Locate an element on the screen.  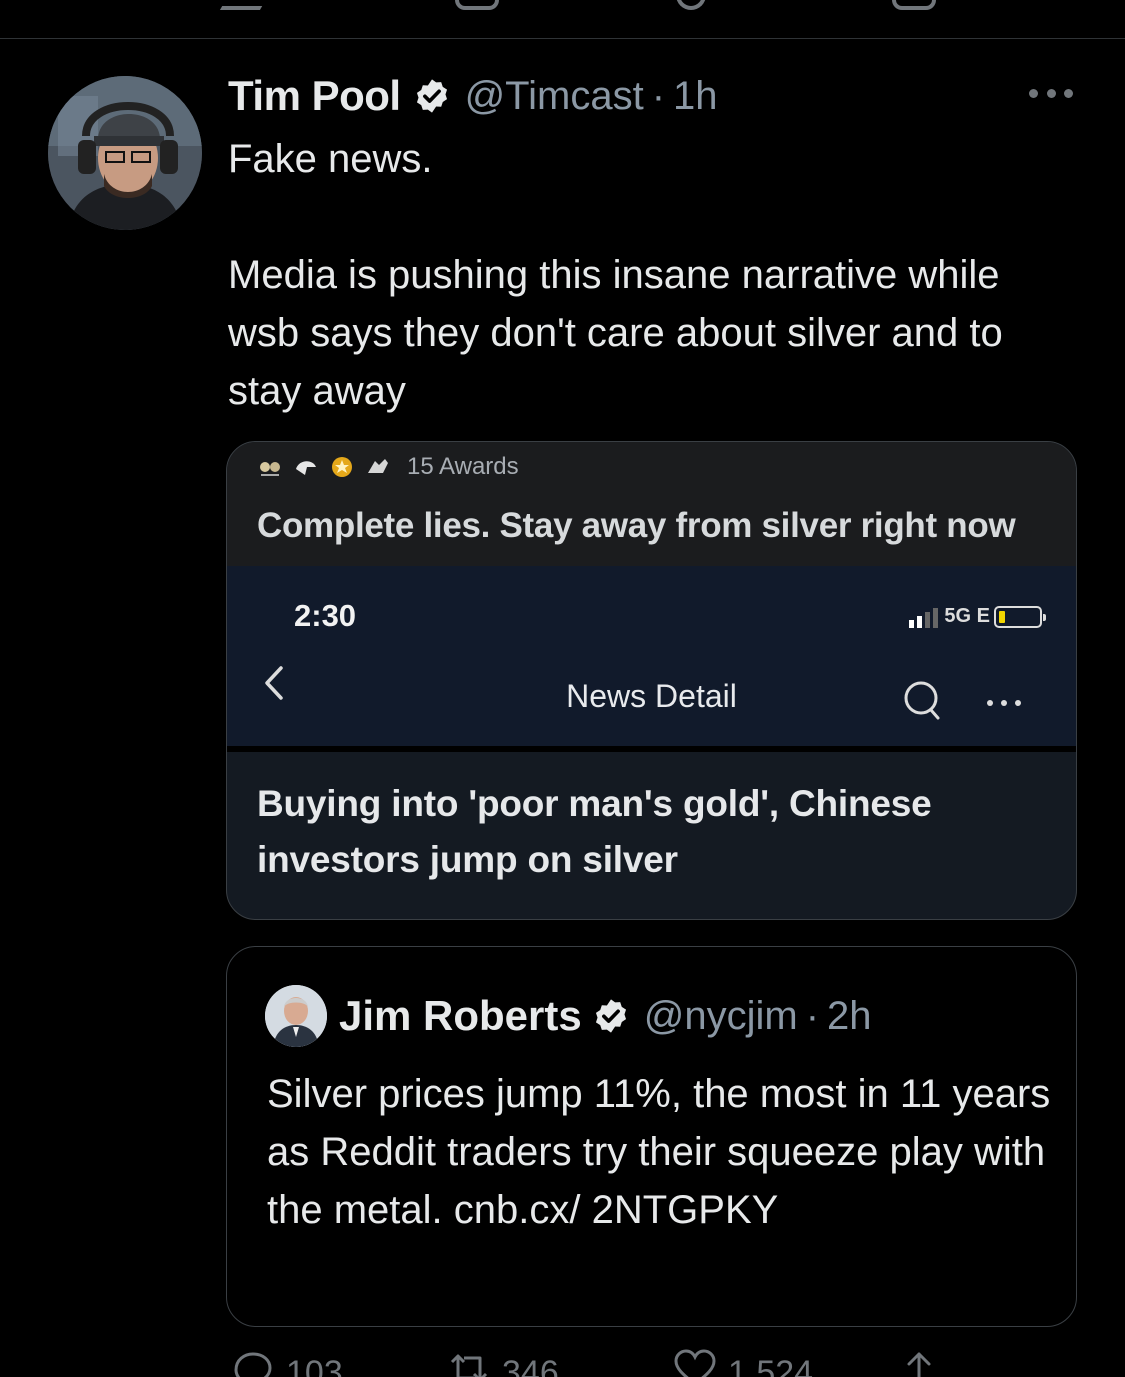
share-button is located at coordinates (919, 1362).